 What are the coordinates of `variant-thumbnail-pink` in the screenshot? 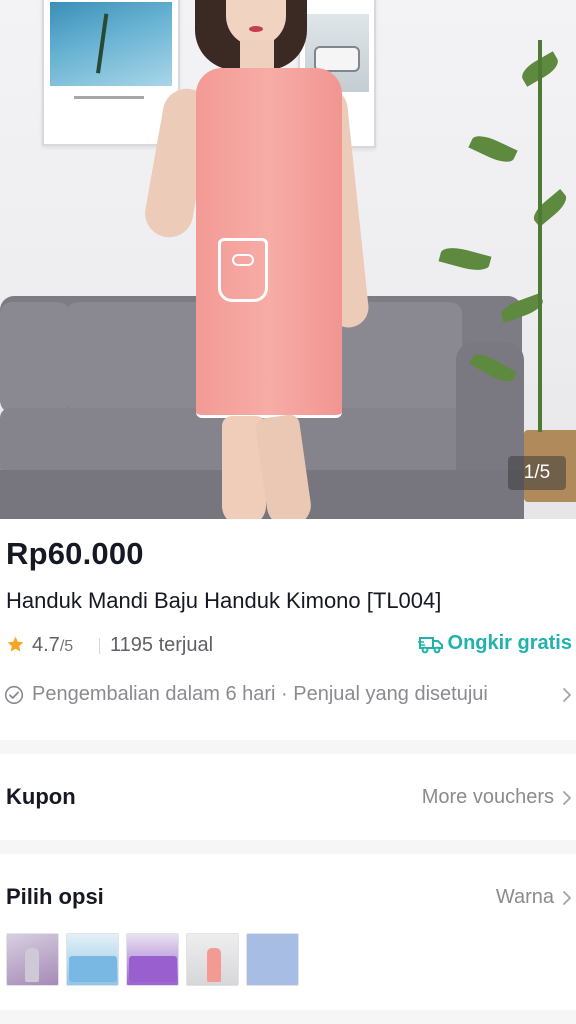 It's located at (212, 959).